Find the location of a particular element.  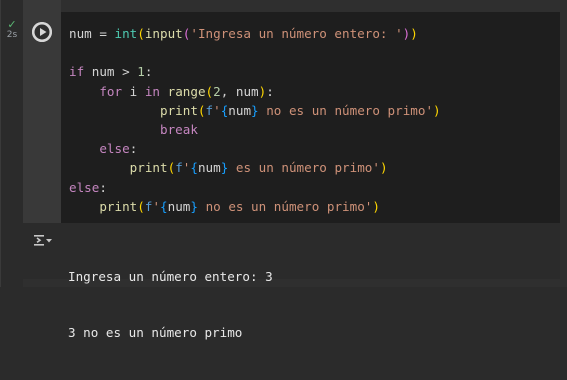

code-line: break is located at coordinates (255, 129).